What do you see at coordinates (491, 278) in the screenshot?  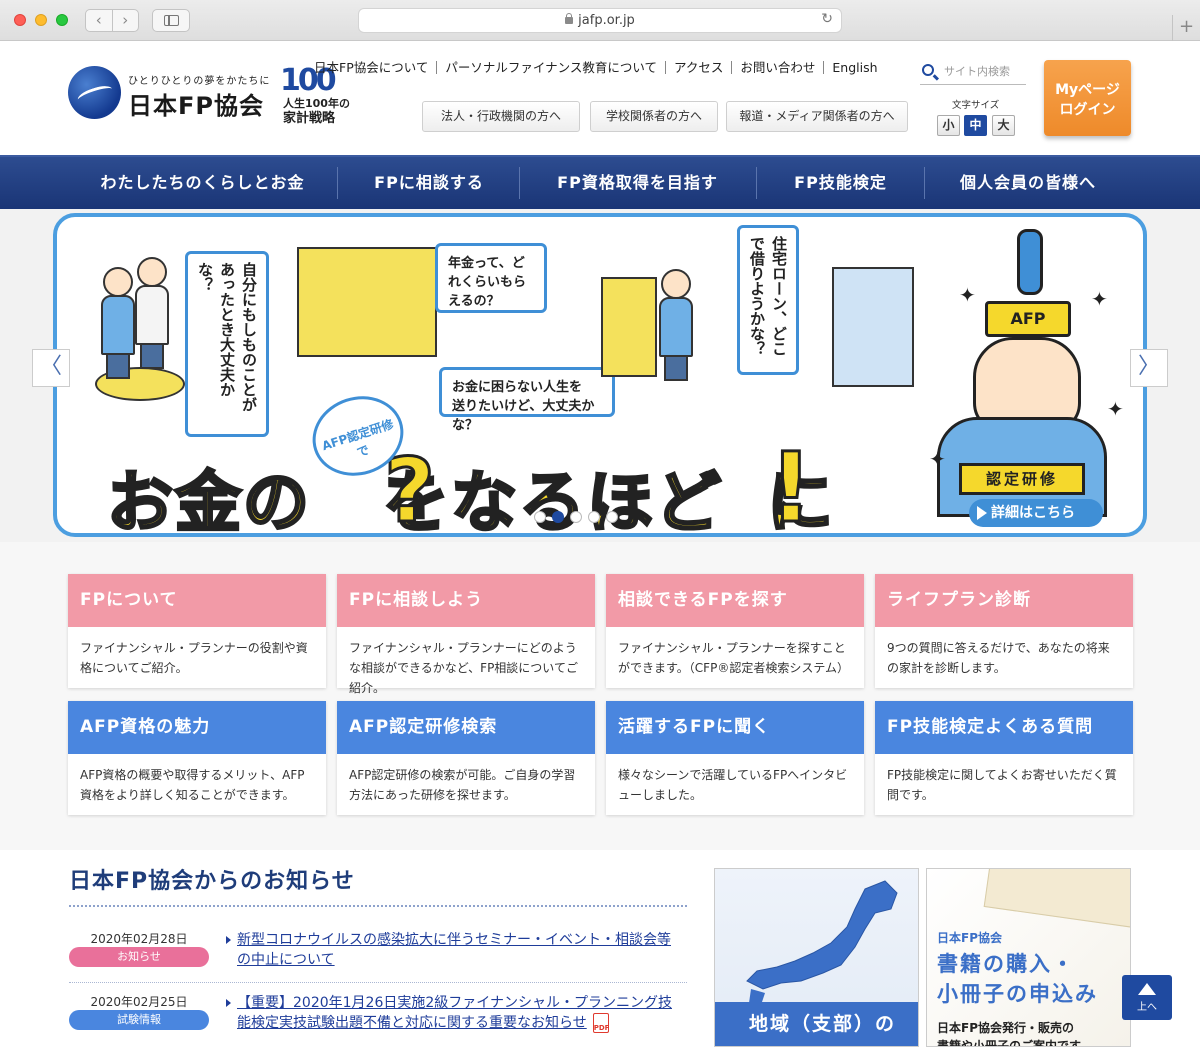 I see `speech-bubble-pension: 年金って、どれくらいもらえるの？` at bounding box center [491, 278].